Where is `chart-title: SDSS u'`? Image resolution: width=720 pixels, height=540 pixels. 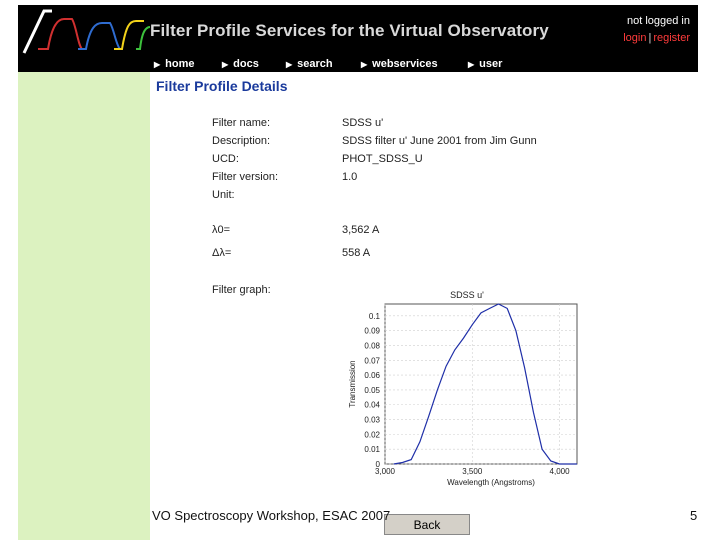
chart-title: SDSS u' is located at coordinates (467, 295).